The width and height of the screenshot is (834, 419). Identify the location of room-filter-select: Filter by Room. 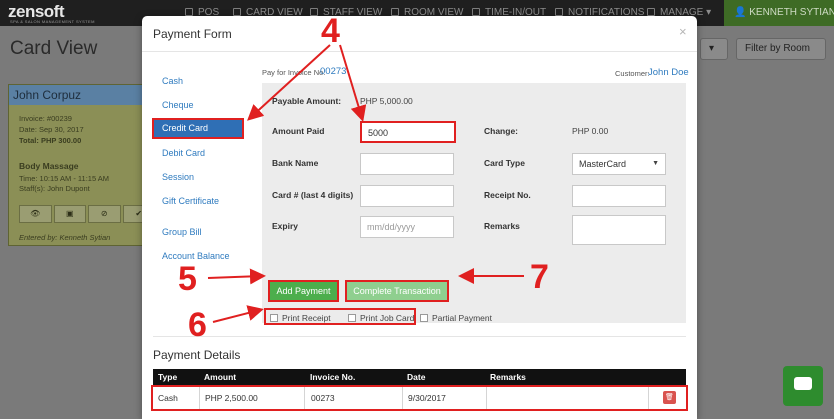
(781, 49).